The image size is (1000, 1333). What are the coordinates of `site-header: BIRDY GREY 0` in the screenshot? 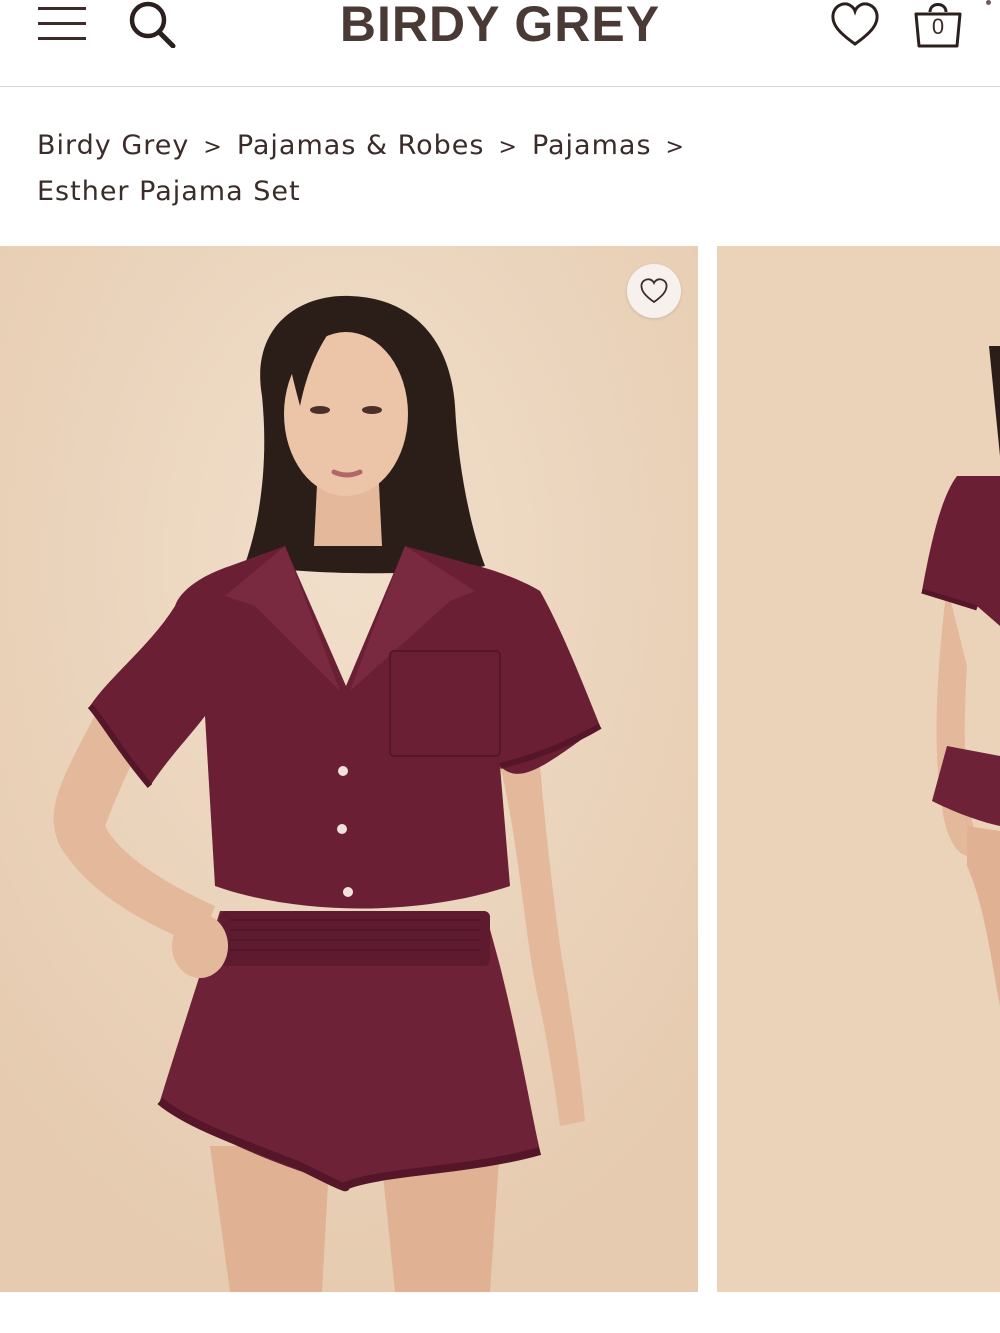 It's located at (500, 43).